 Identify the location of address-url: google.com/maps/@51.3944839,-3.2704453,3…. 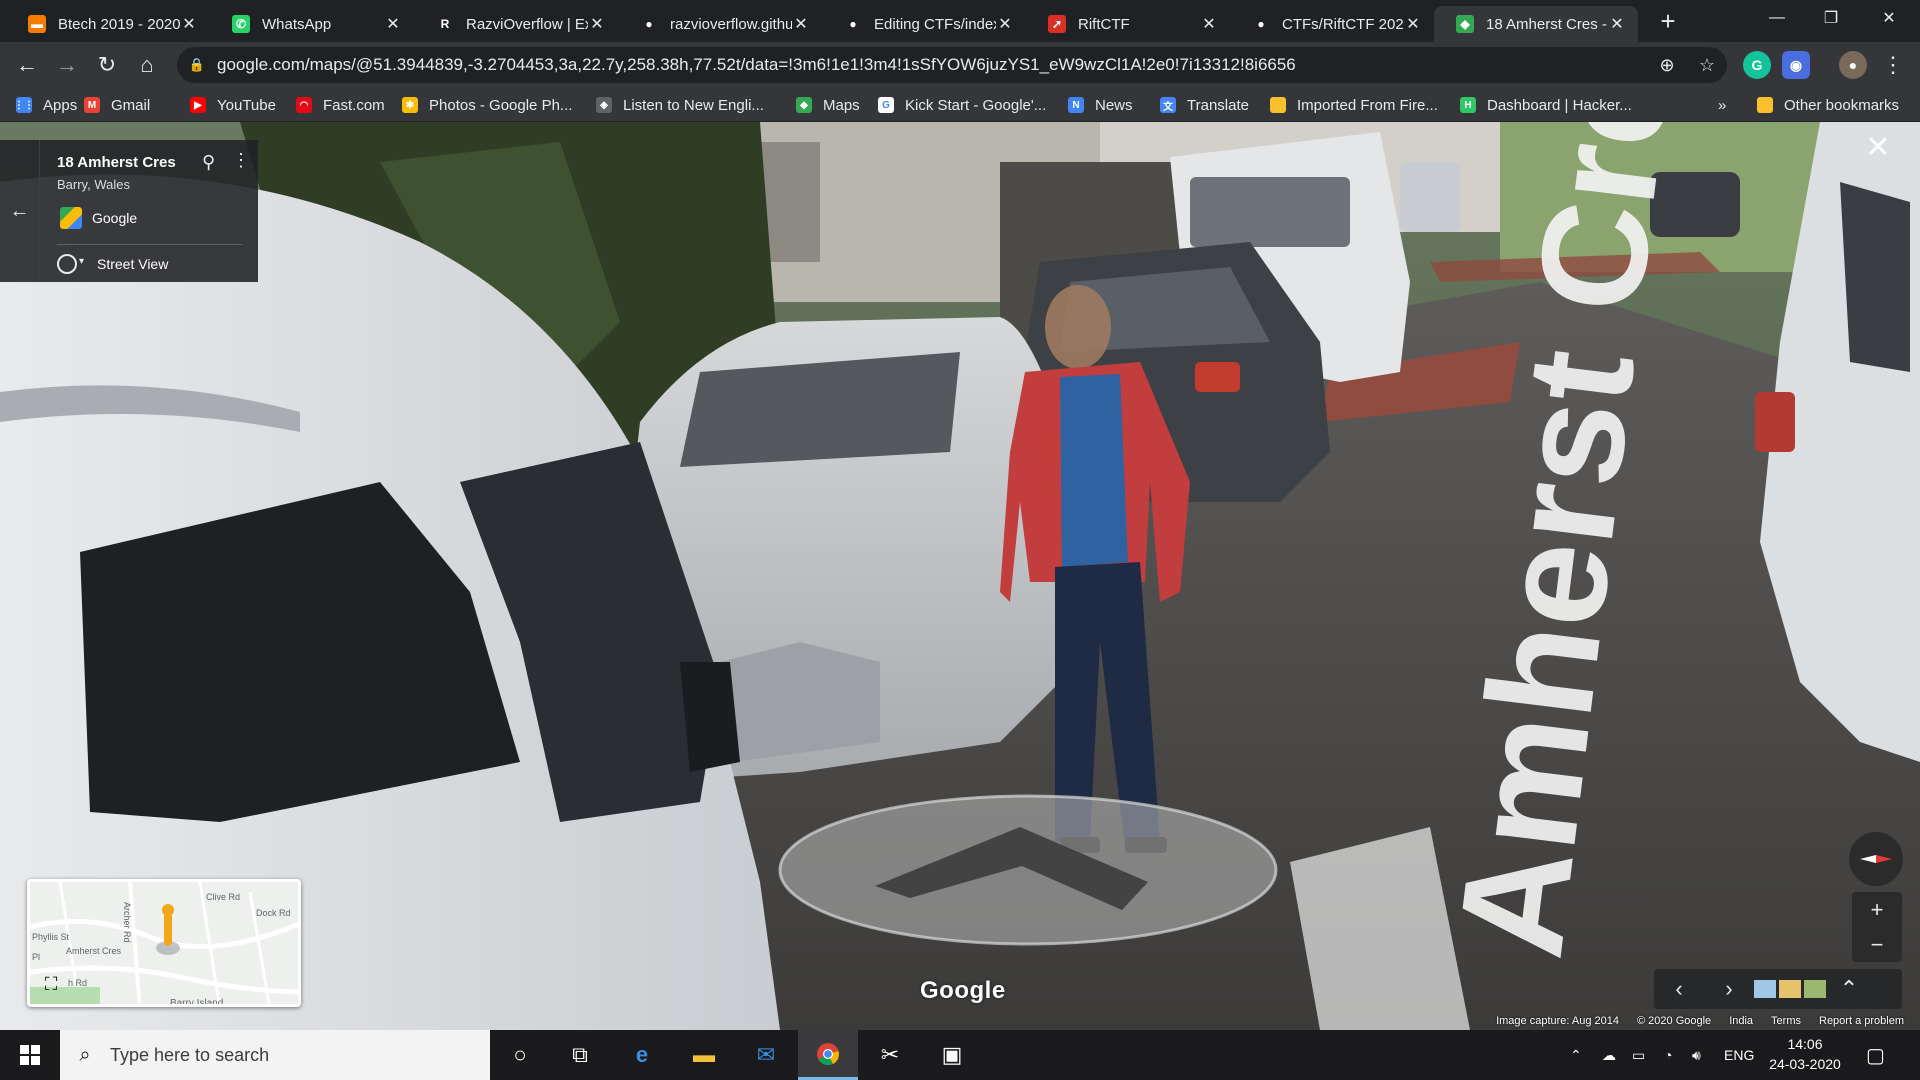
(932, 65).